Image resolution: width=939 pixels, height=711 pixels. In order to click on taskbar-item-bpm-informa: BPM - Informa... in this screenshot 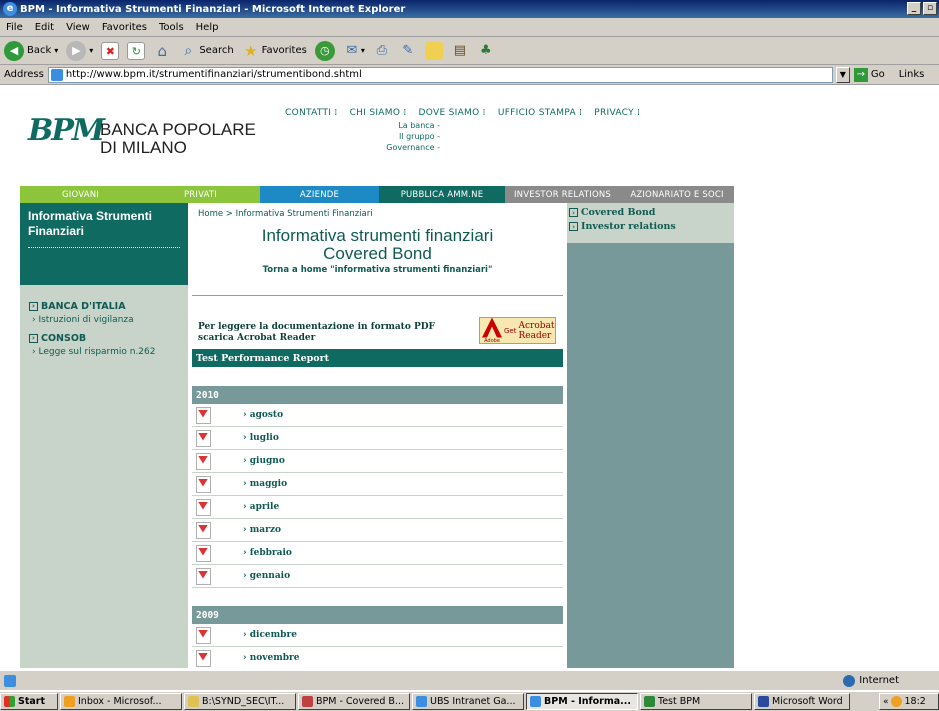, I will do `click(582, 701)`.